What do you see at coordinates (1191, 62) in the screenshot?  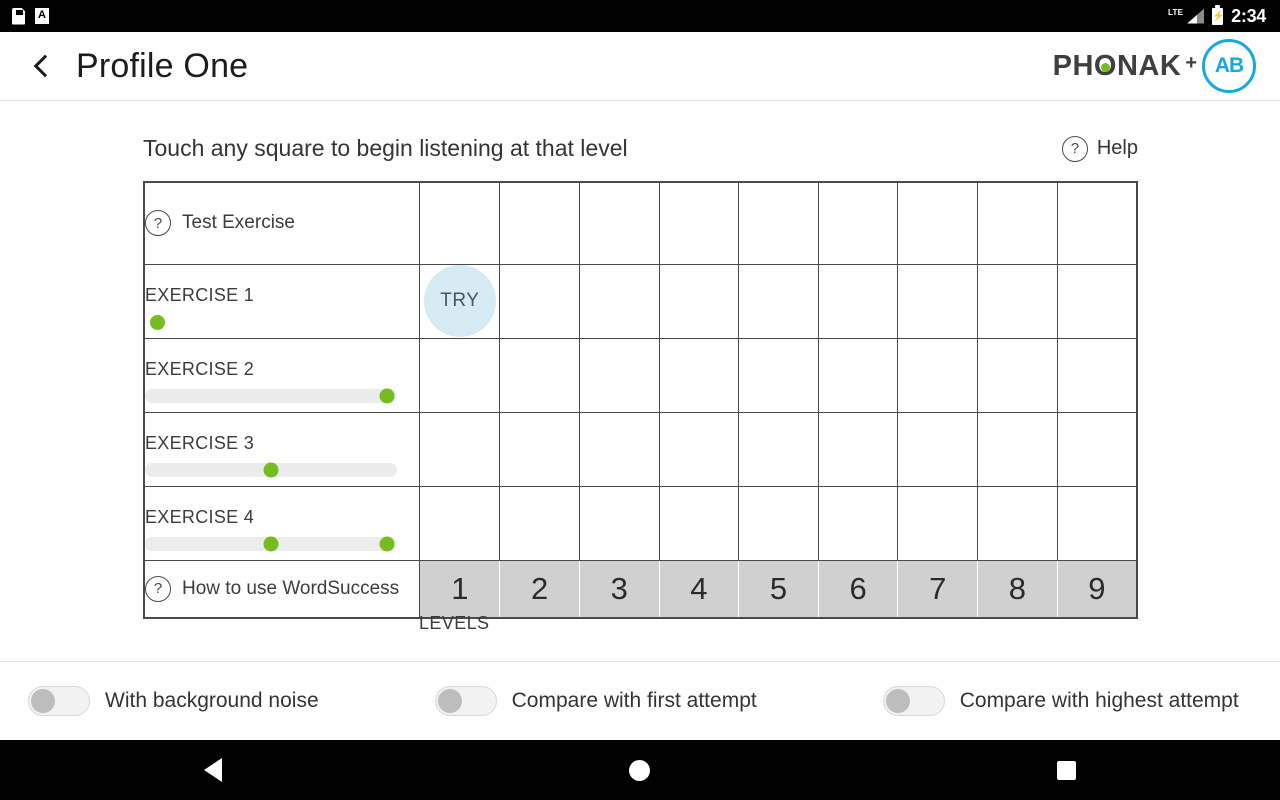 I see `plus-icon: +` at bounding box center [1191, 62].